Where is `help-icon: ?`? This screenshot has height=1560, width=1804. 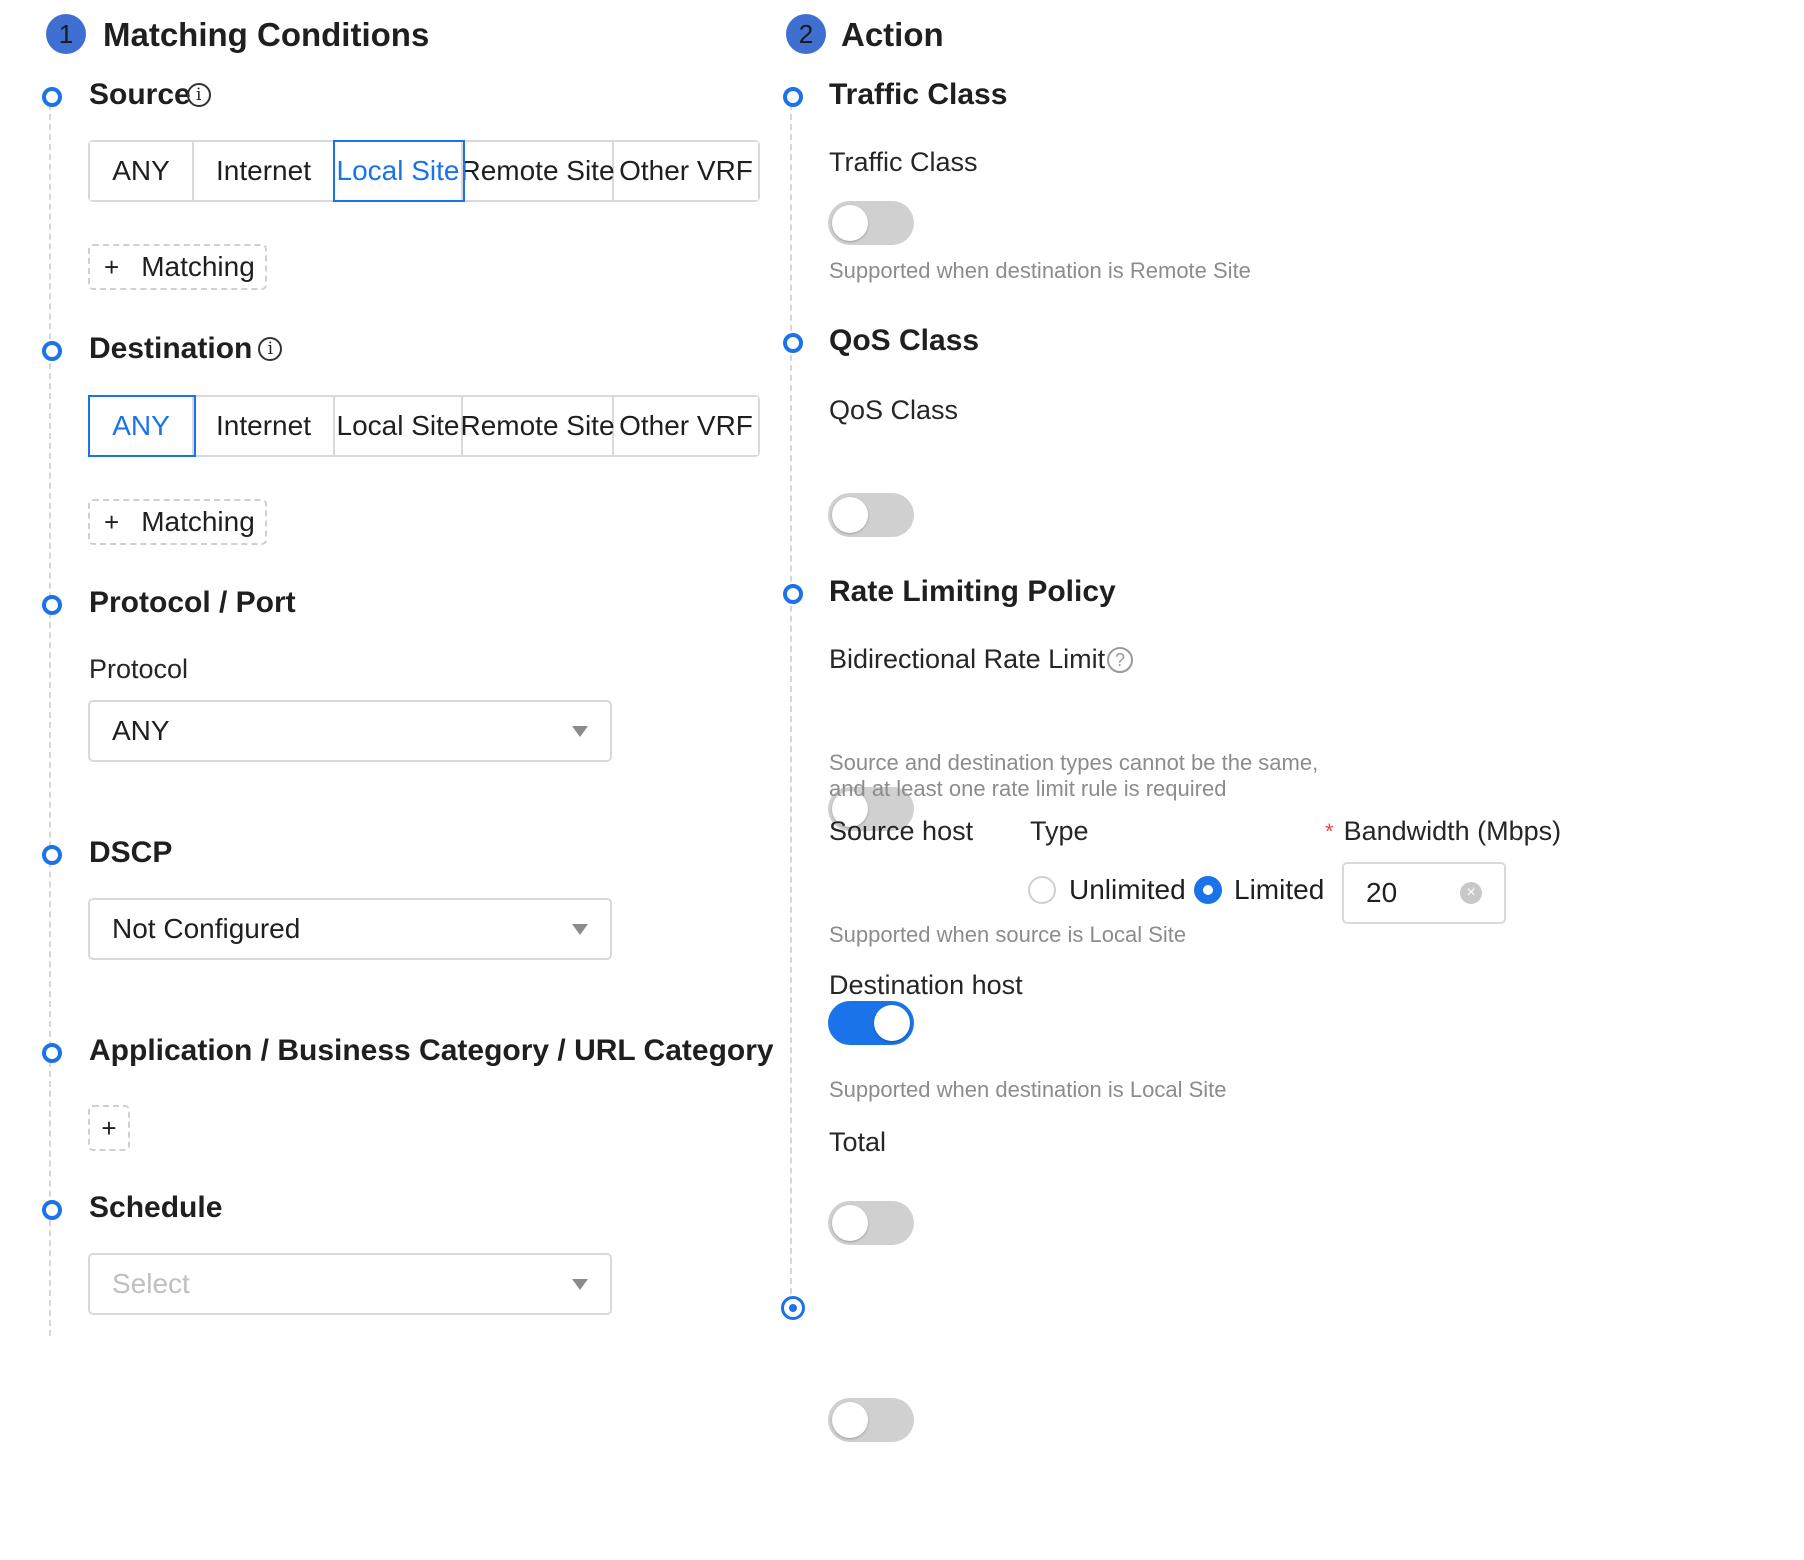
help-icon: ? is located at coordinates (1120, 660).